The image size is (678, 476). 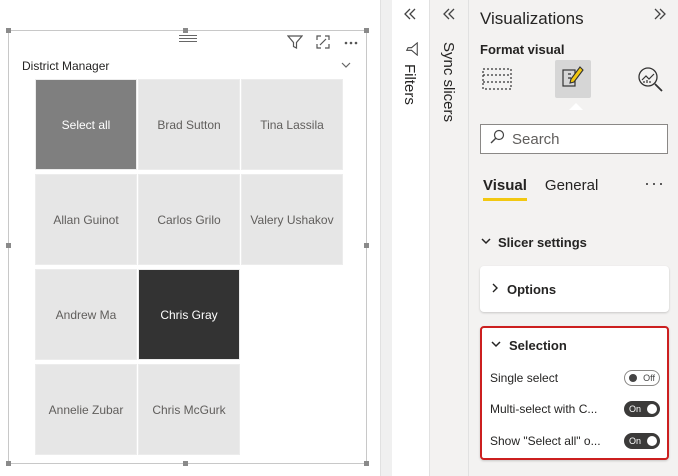 I want to click on sync-slicers-pane: Sync slicers, so click(x=449, y=238).